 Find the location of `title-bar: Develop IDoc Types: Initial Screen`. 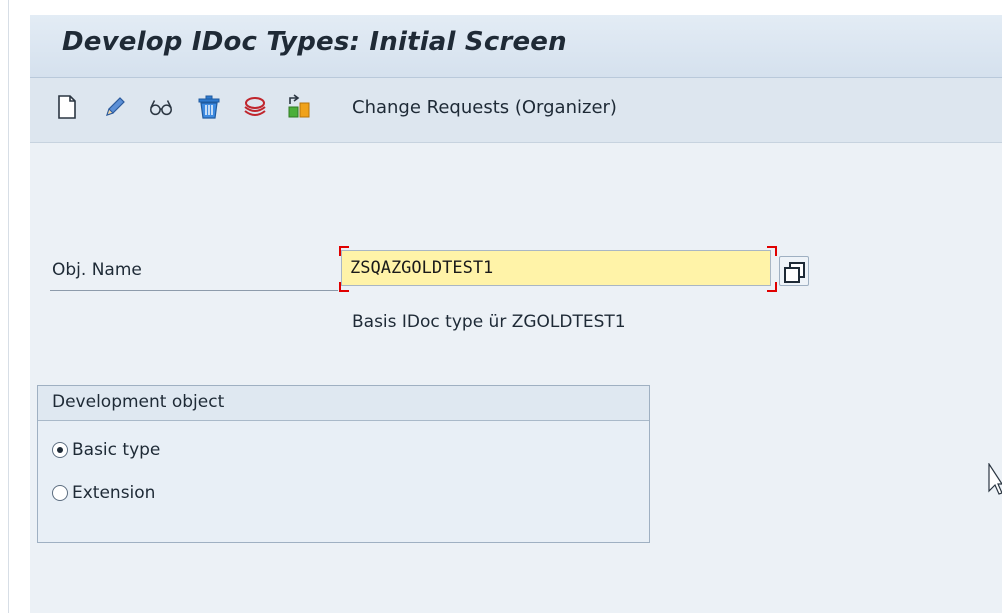

title-bar: Develop IDoc Types: Initial Screen is located at coordinates (516, 46).